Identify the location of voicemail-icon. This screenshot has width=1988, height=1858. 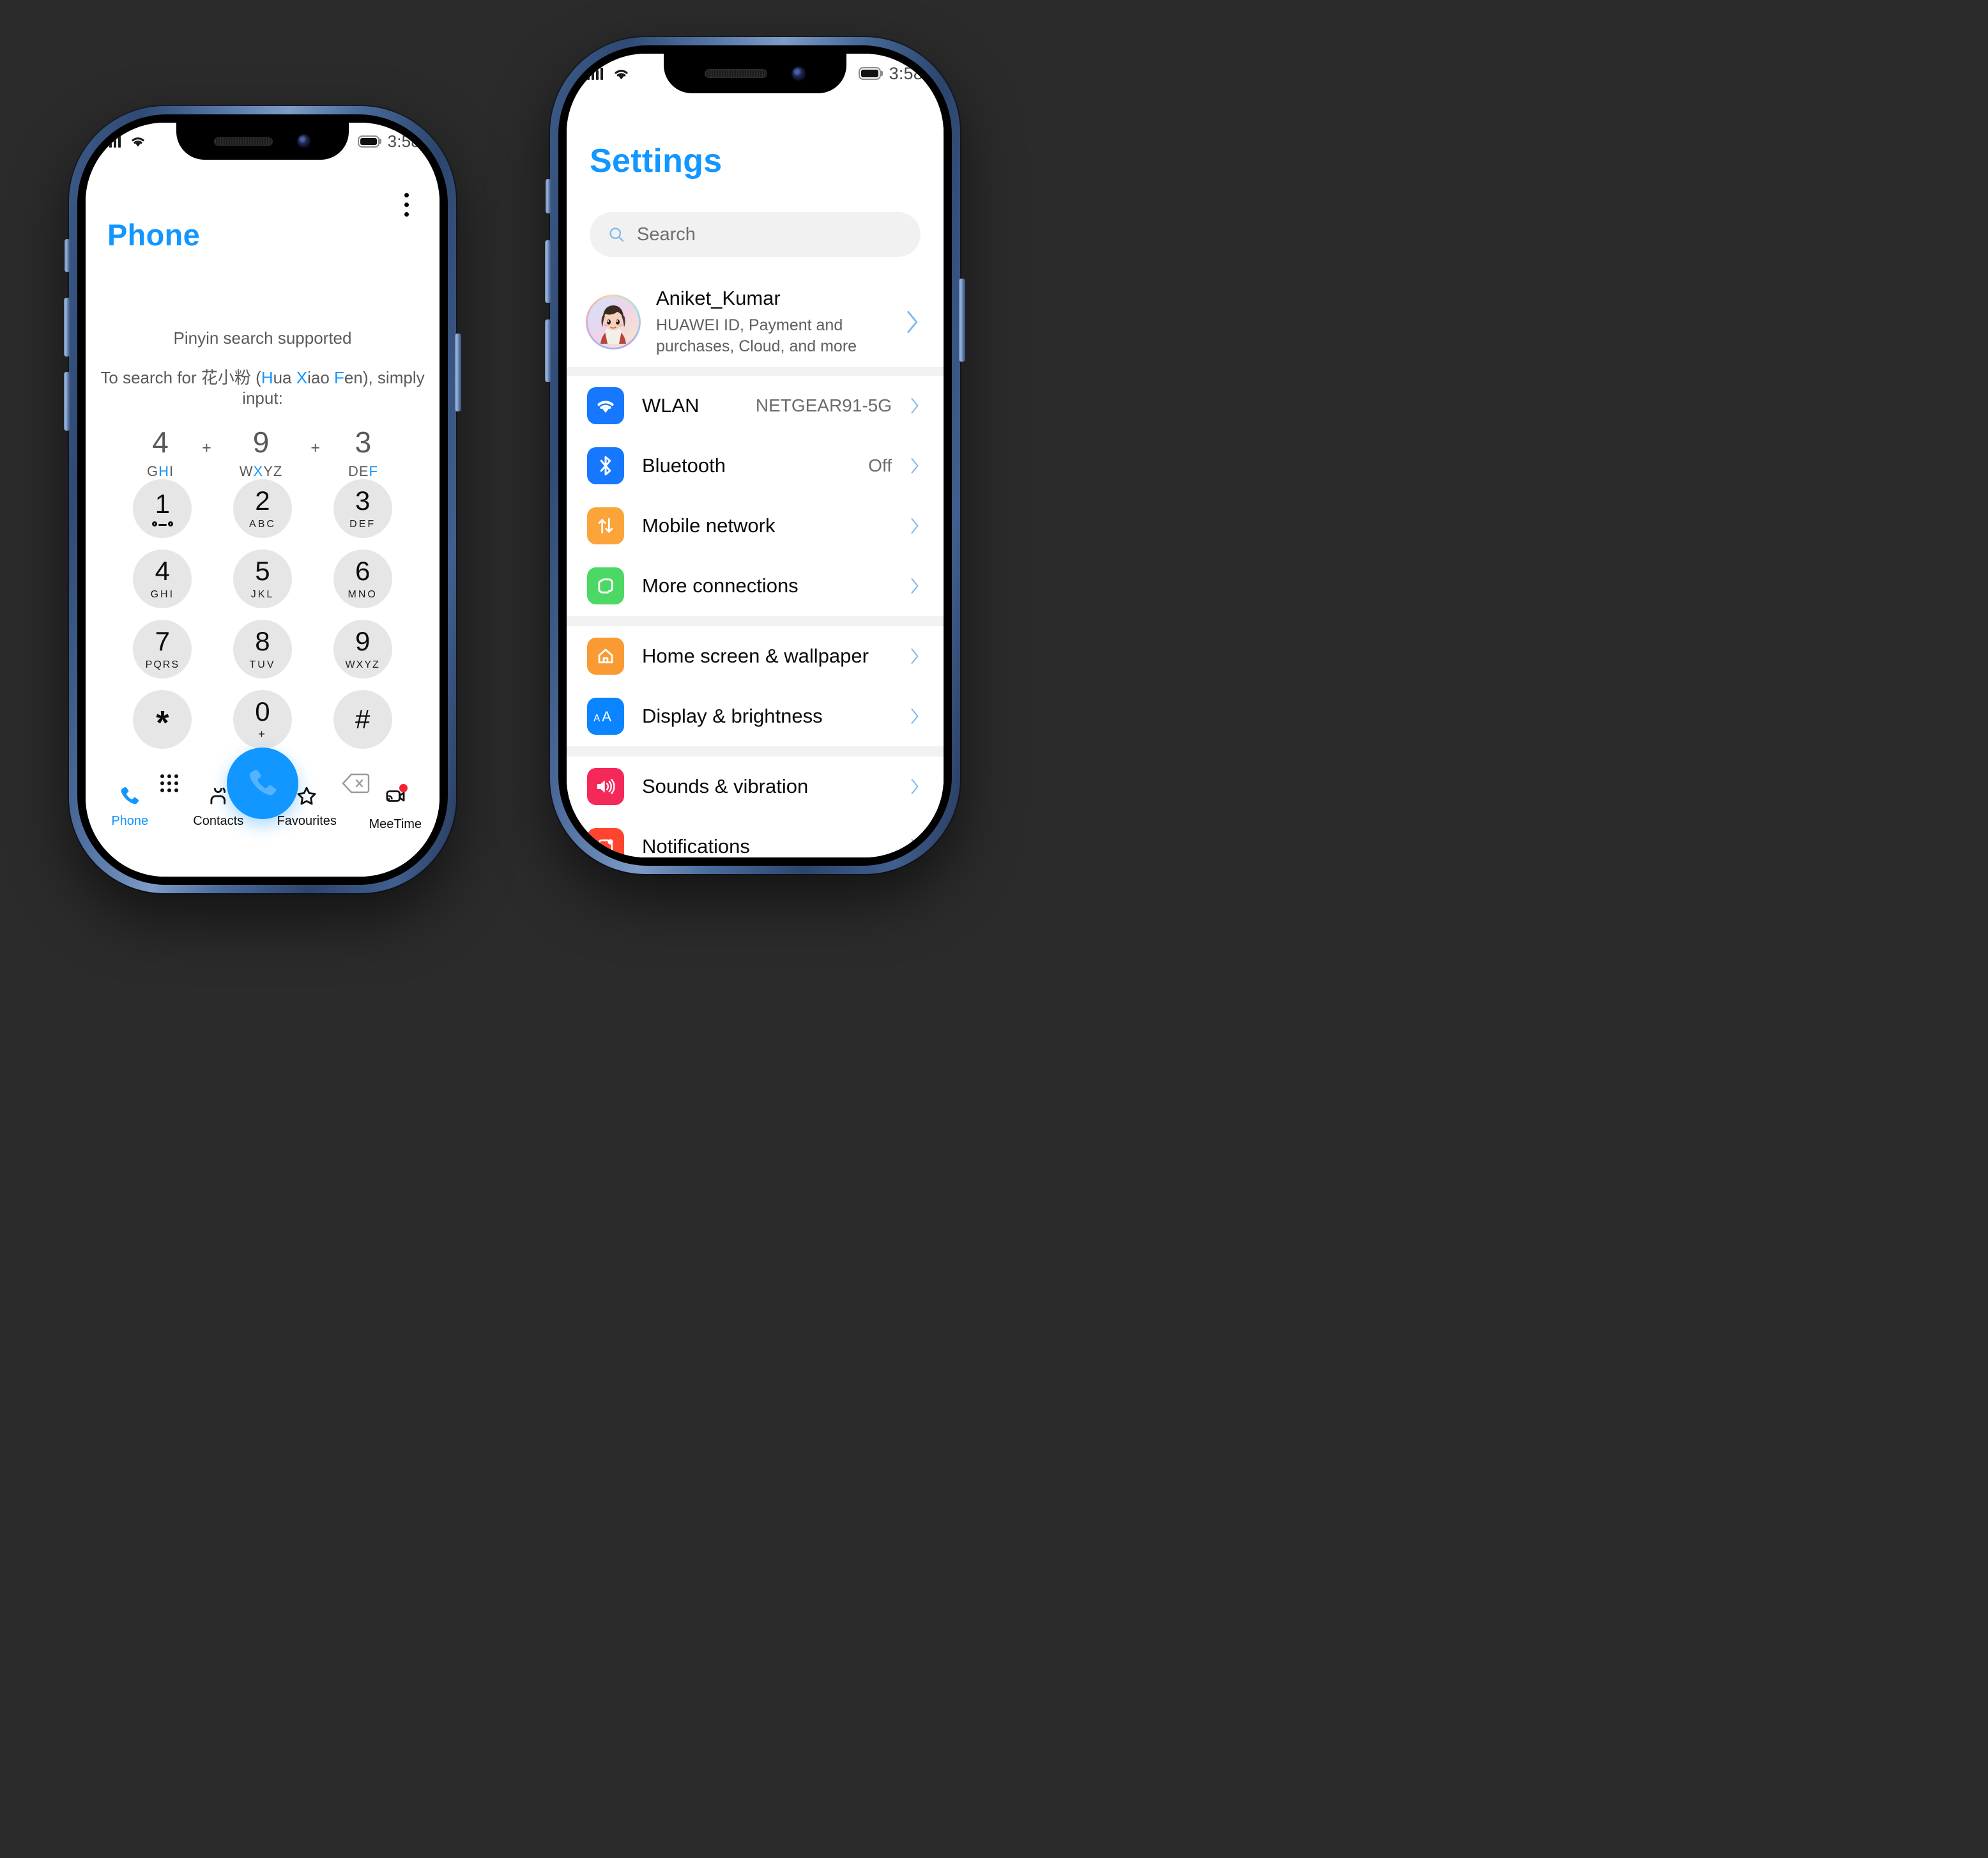
(162, 523).